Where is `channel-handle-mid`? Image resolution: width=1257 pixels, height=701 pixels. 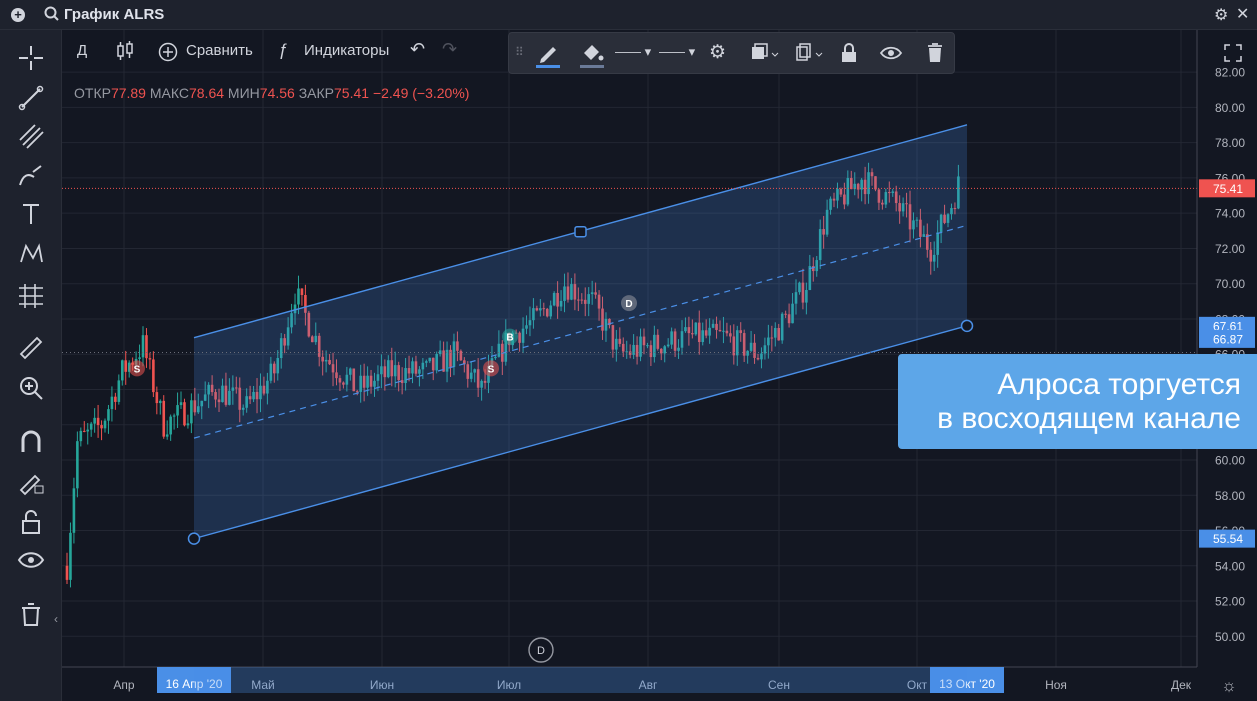
channel-handle-mid is located at coordinates (580, 231).